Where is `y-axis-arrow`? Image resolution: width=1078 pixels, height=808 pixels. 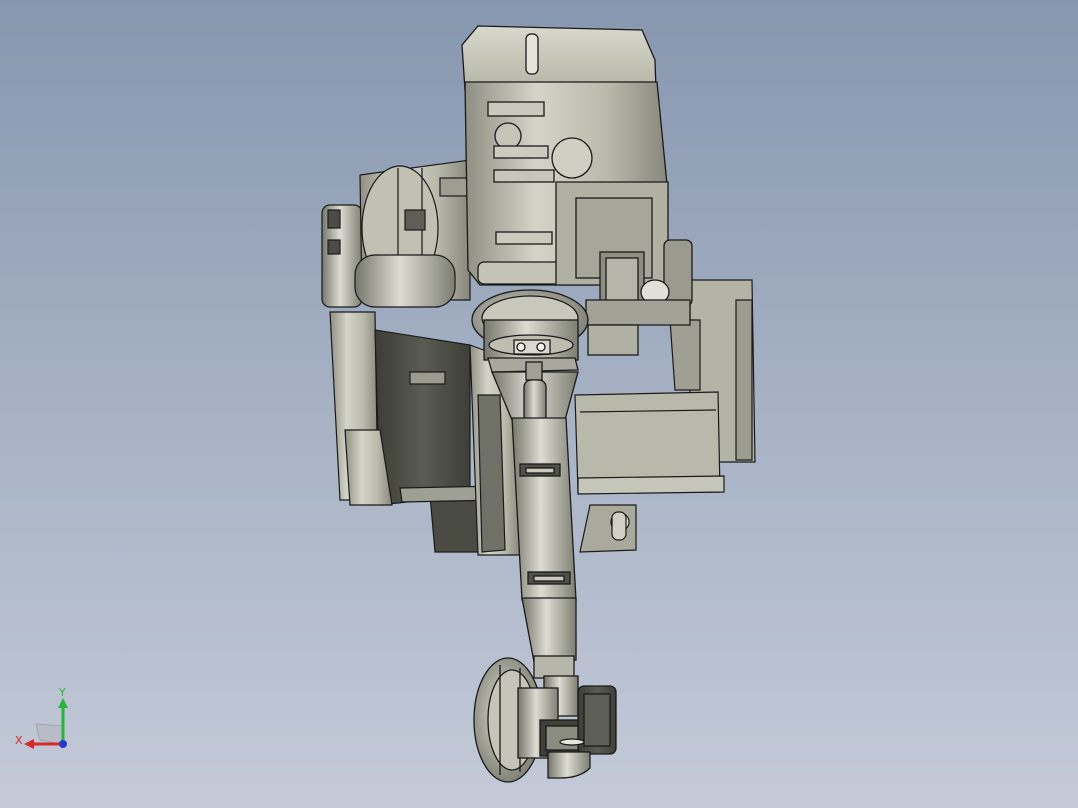 y-axis-arrow is located at coordinates (63, 703).